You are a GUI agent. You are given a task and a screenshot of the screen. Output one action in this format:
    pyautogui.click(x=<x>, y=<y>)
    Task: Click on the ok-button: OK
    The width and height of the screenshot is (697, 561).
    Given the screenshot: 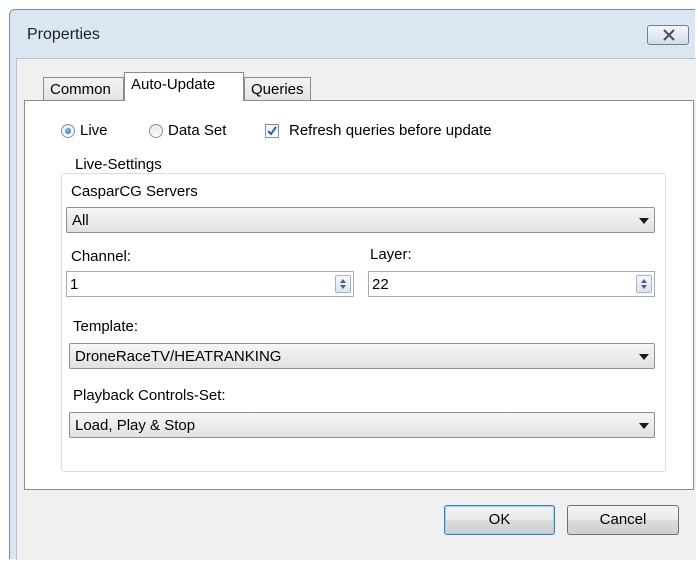 What is the action you would take?
    pyautogui.click(x=499, y=520)
    